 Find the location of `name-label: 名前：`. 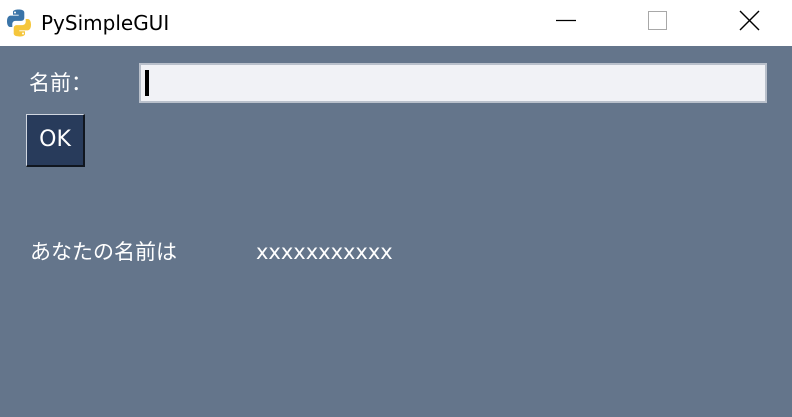

name-label: 名前： is located at coordinates (60, 83).